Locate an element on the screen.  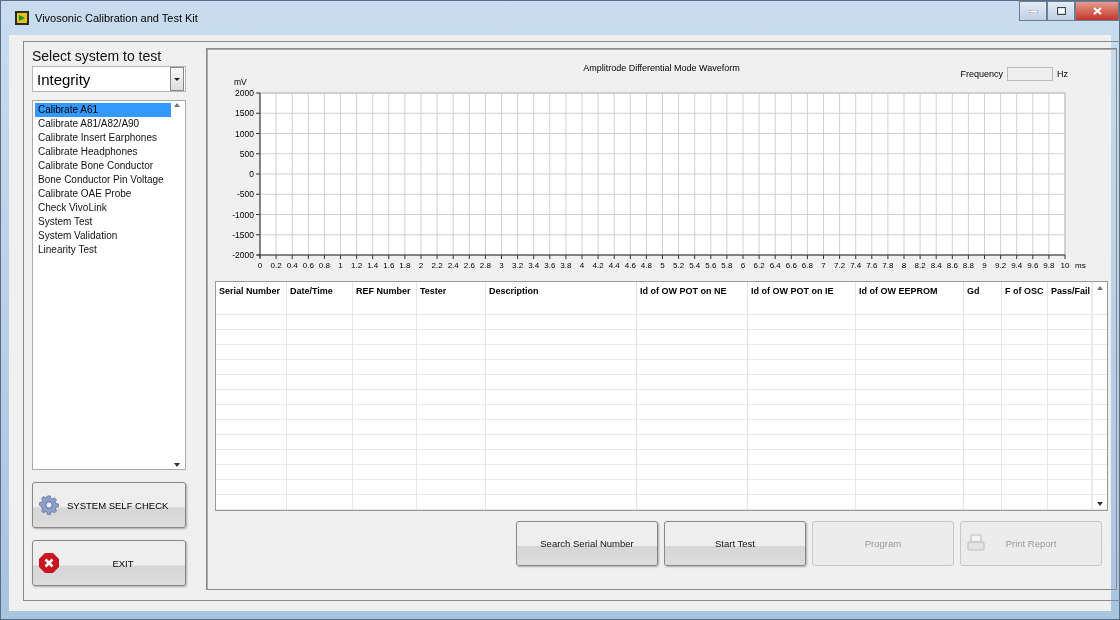
minimize-icon is located at coordinates (1033, 11).